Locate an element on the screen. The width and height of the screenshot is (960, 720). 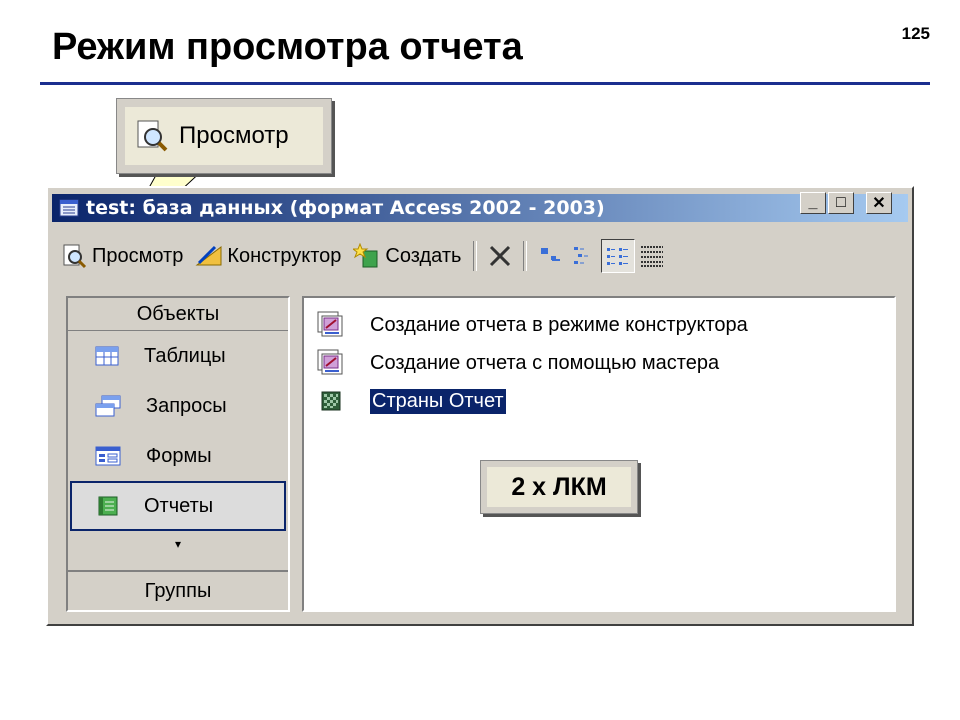
list-view-button is located at coordinates (618, 256).